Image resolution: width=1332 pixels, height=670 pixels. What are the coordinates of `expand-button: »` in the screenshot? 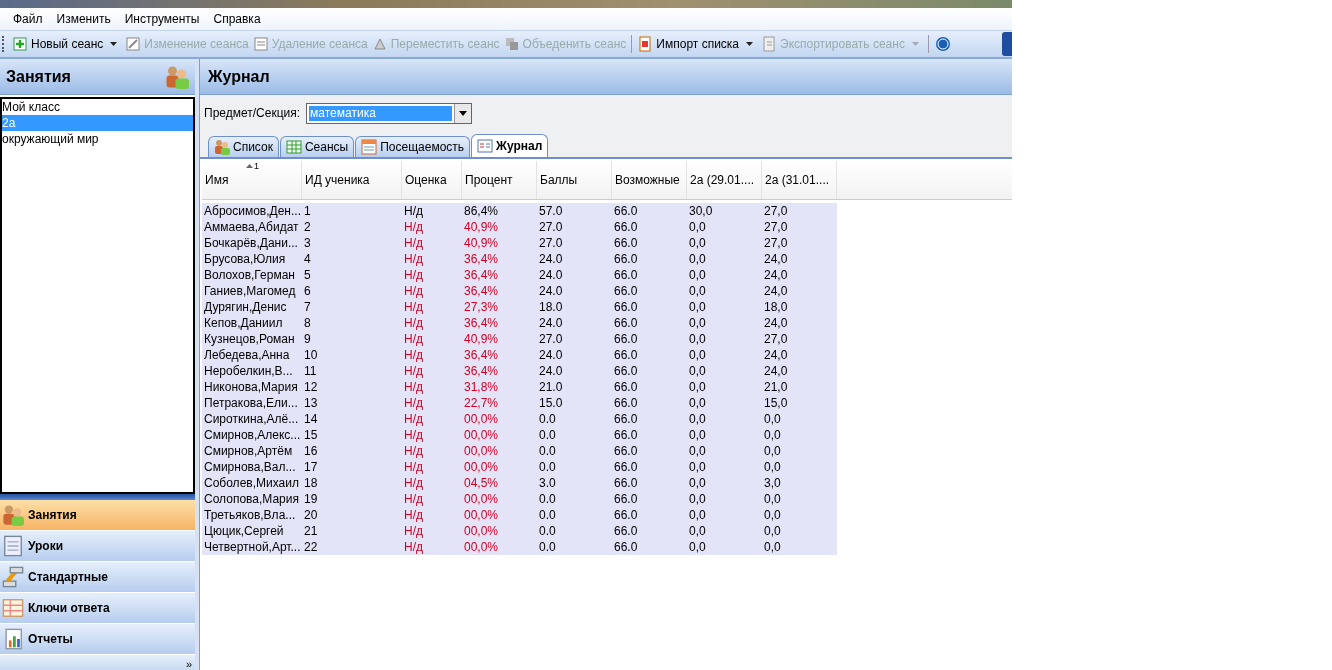 It's located at (190, 664).